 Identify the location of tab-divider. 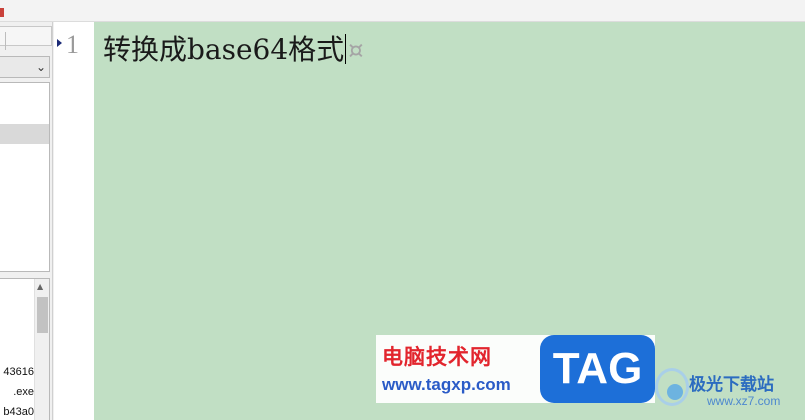
(3, 41).